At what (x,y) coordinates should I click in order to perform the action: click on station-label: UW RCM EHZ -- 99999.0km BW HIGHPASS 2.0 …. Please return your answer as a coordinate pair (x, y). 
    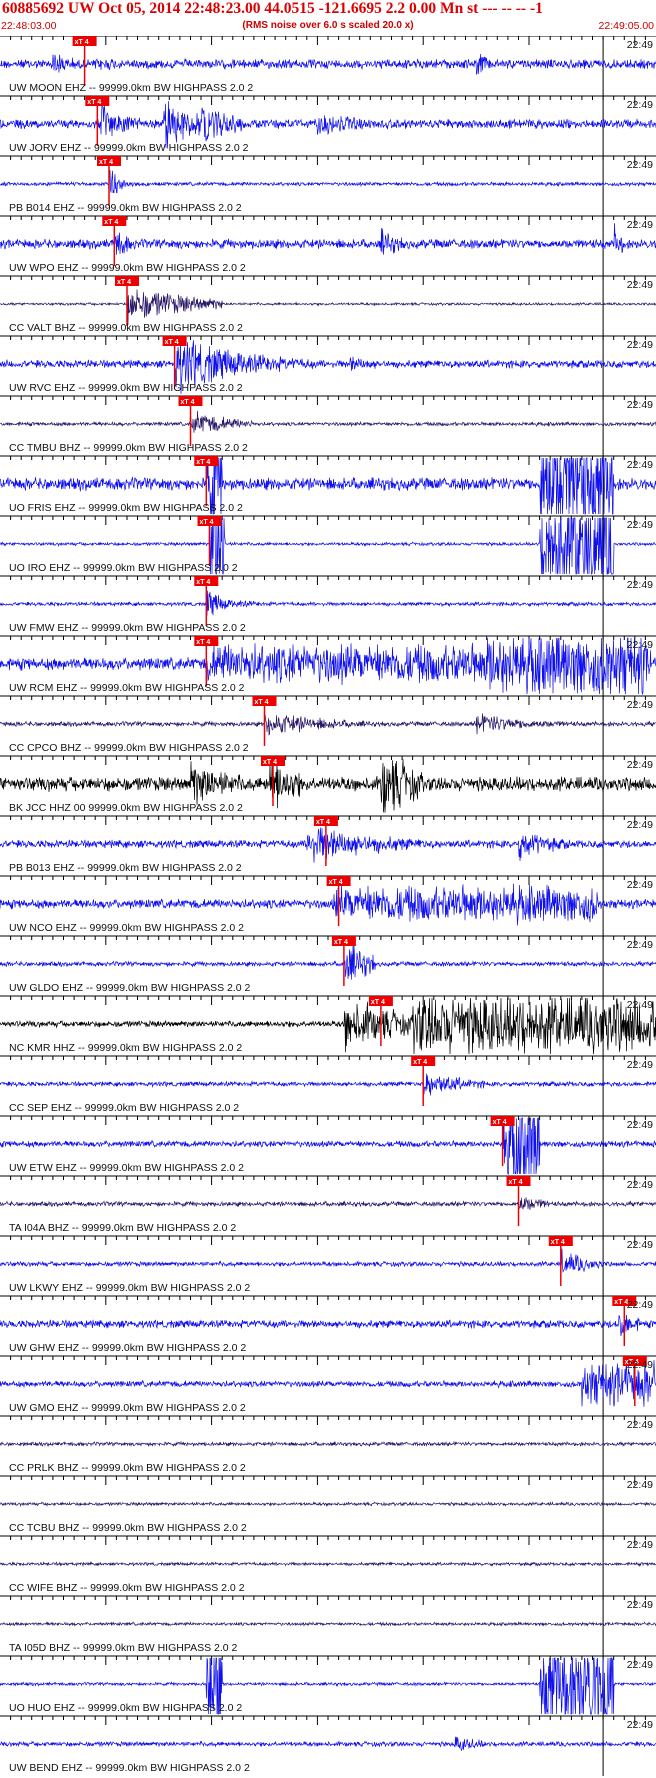
    Looking at the image, I should click on (127, 688).